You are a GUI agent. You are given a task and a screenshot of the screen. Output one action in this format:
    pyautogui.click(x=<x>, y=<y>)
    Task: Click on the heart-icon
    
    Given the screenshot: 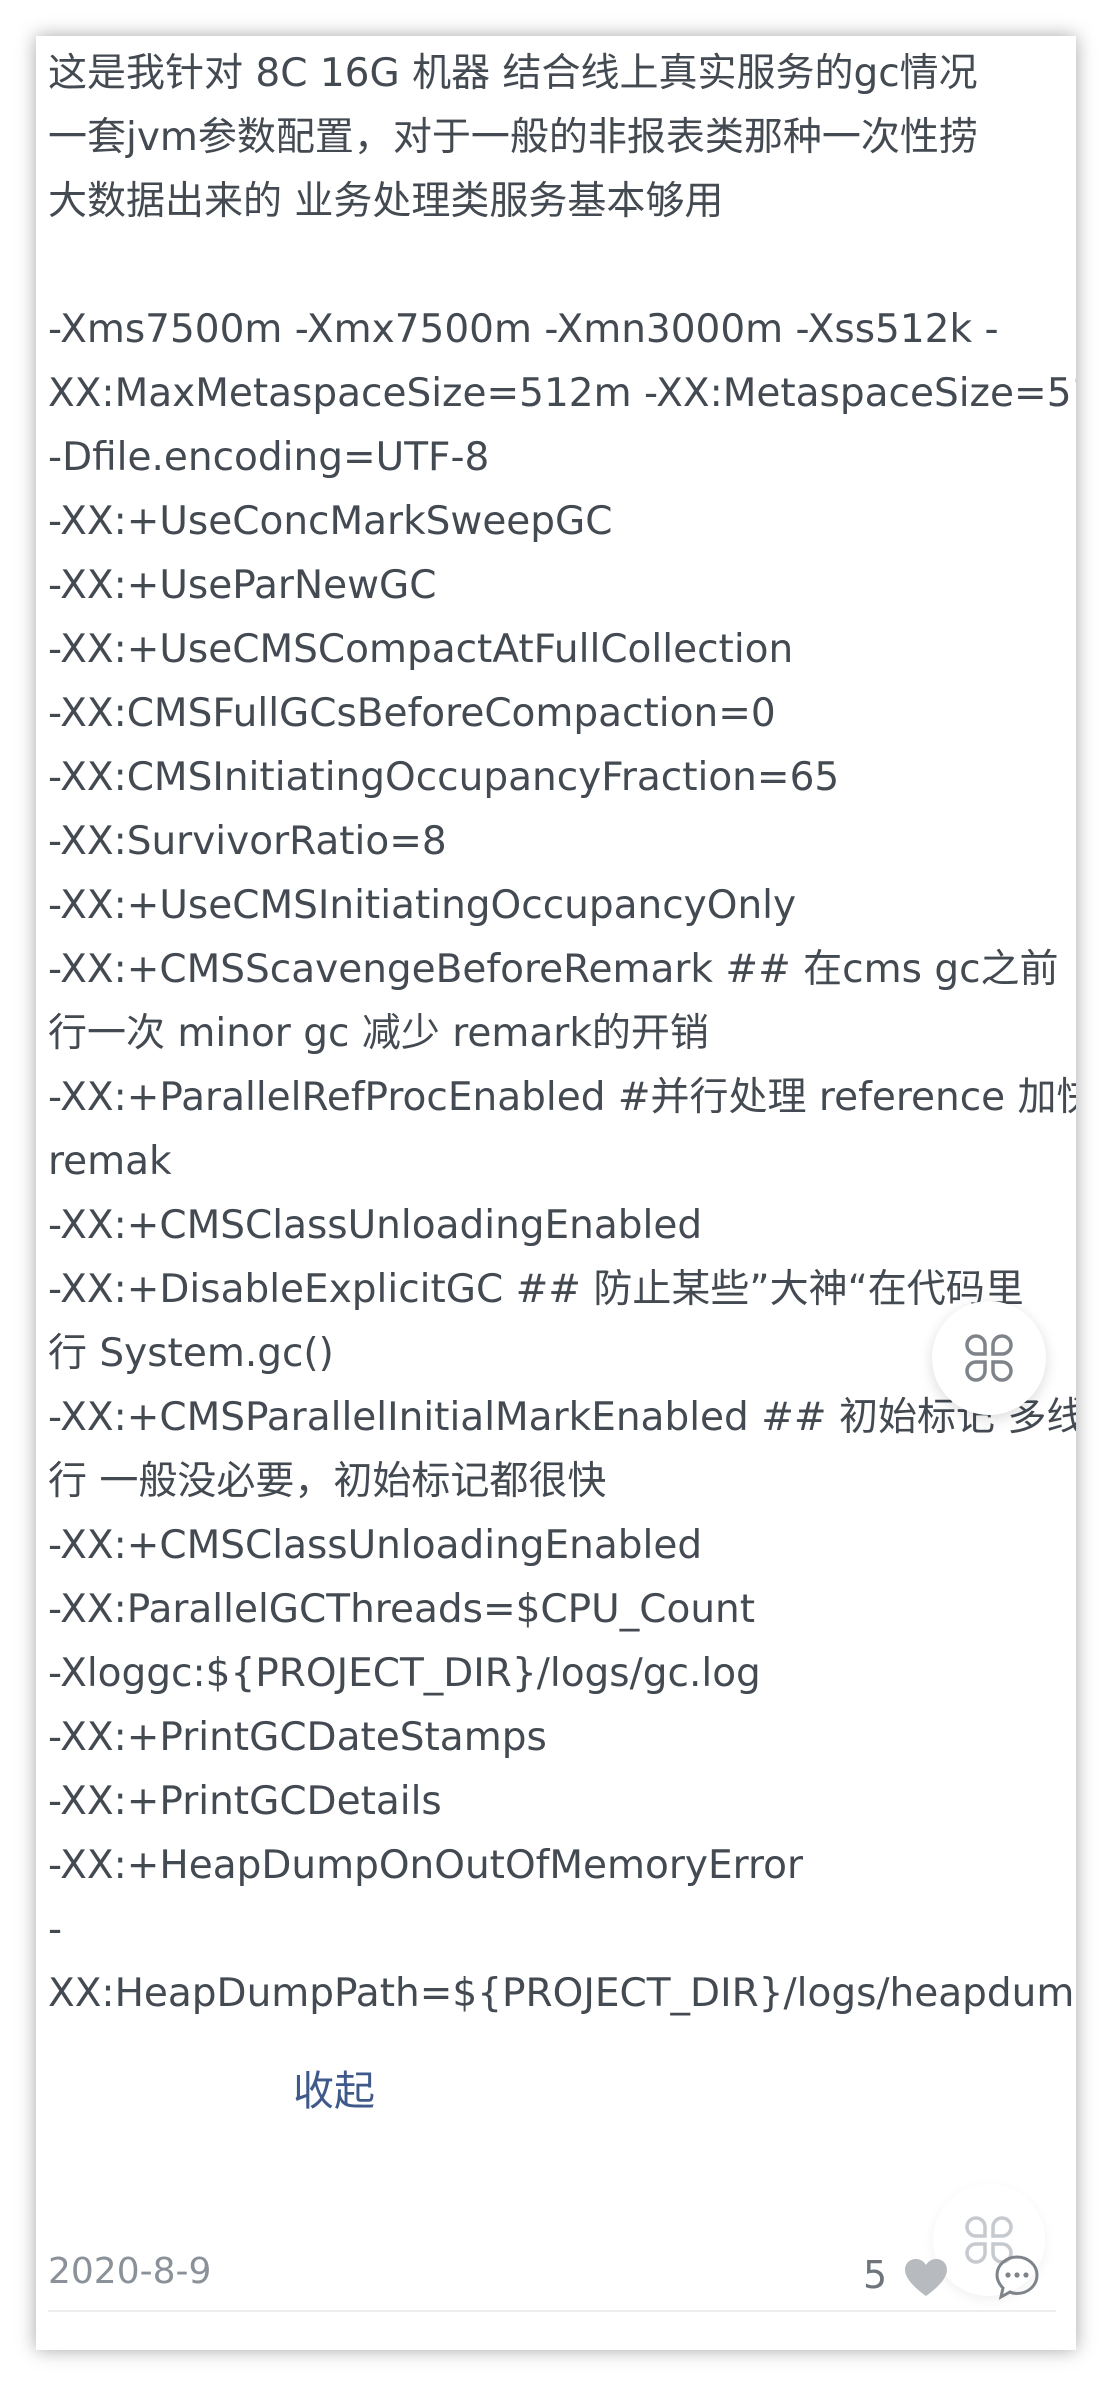 What is the action you would take?
    pyautogui.click(x=926, y=2278)
    